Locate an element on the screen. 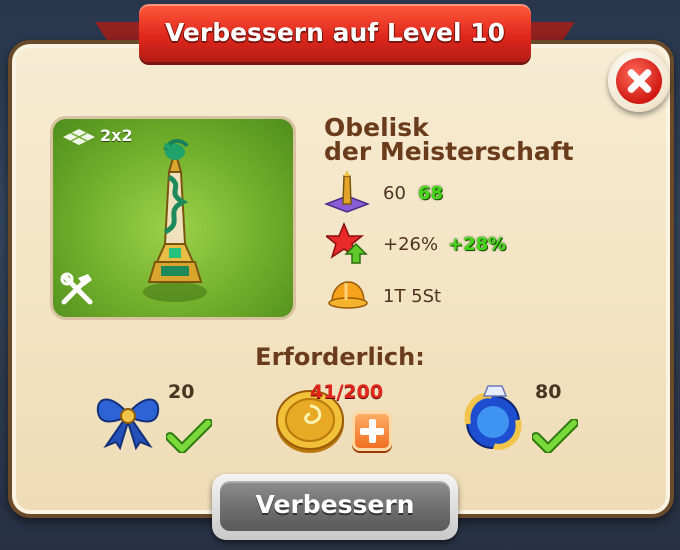 This screenshot has height=550, width=680. requirement-2-count: 41/200 is located at coordinates (347, 392).